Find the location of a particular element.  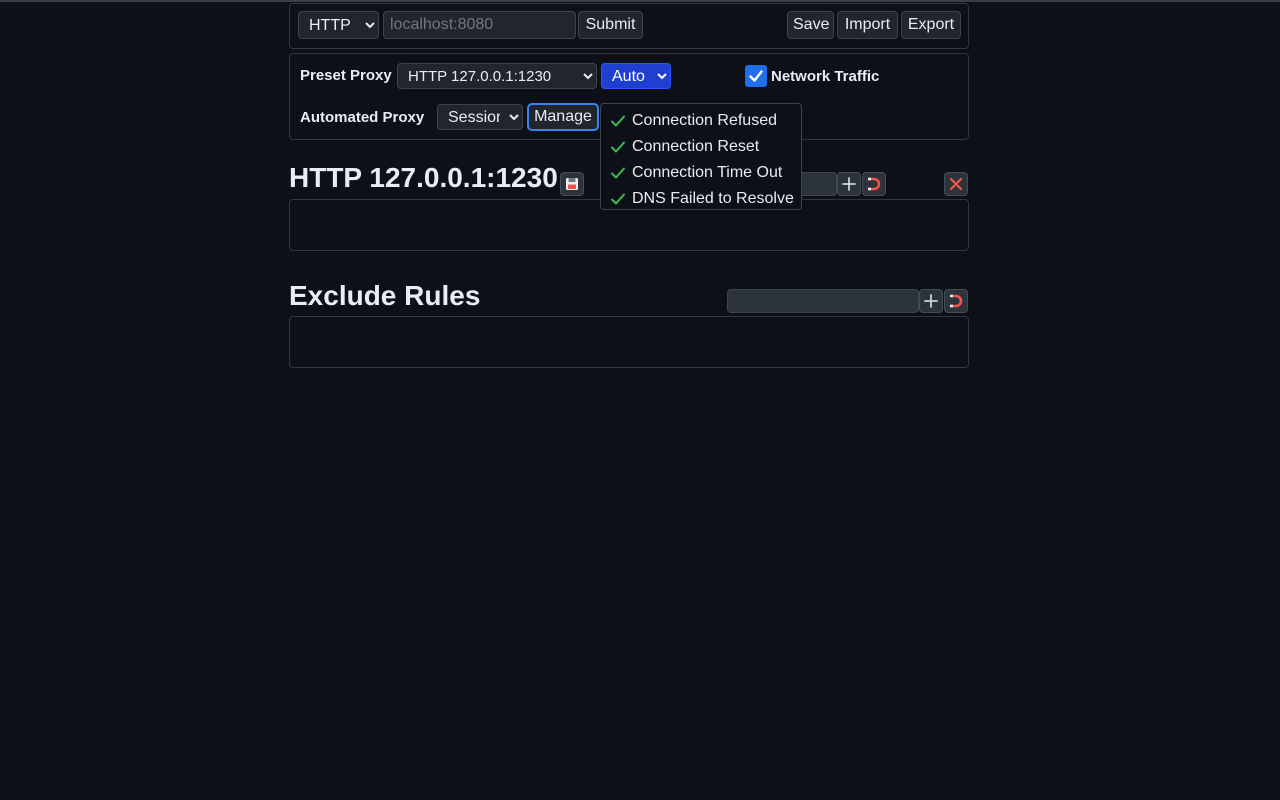

exclude-magnet-button is located at coordinates (956, 301).